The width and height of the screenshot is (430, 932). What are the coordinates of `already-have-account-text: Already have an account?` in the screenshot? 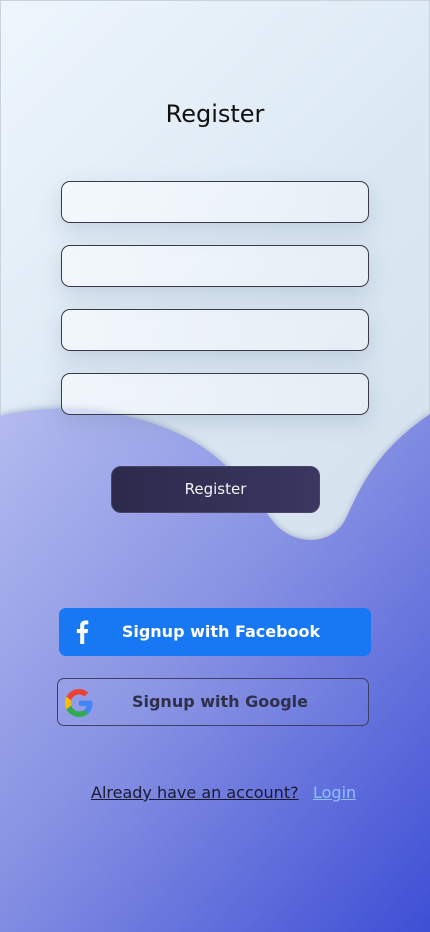 It's located at (195, 792).